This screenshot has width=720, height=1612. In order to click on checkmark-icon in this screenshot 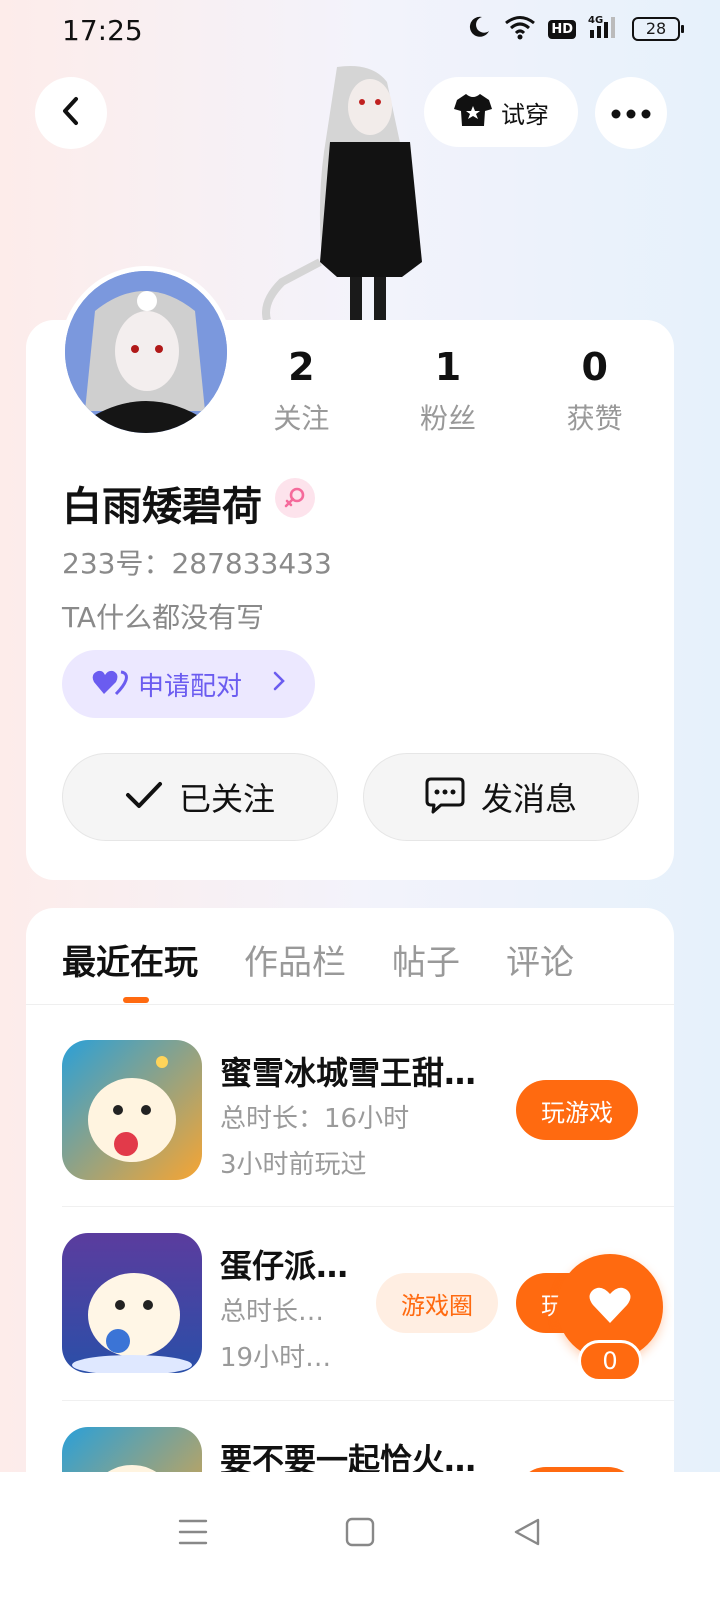, I will do `click(144, 797)`.